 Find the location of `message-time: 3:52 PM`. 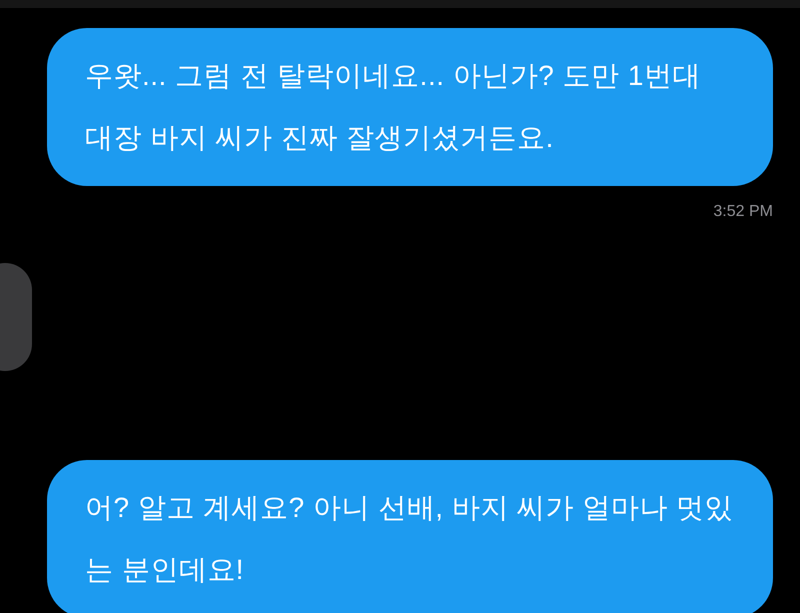

message-time: 3:52 PM is located at coordinates (743, 212).